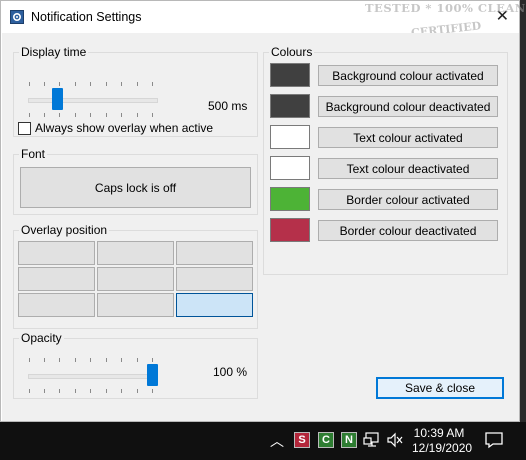 The width and height of the screenshot is (526, 460). I want to click on position-top-right, so click(214, 253).